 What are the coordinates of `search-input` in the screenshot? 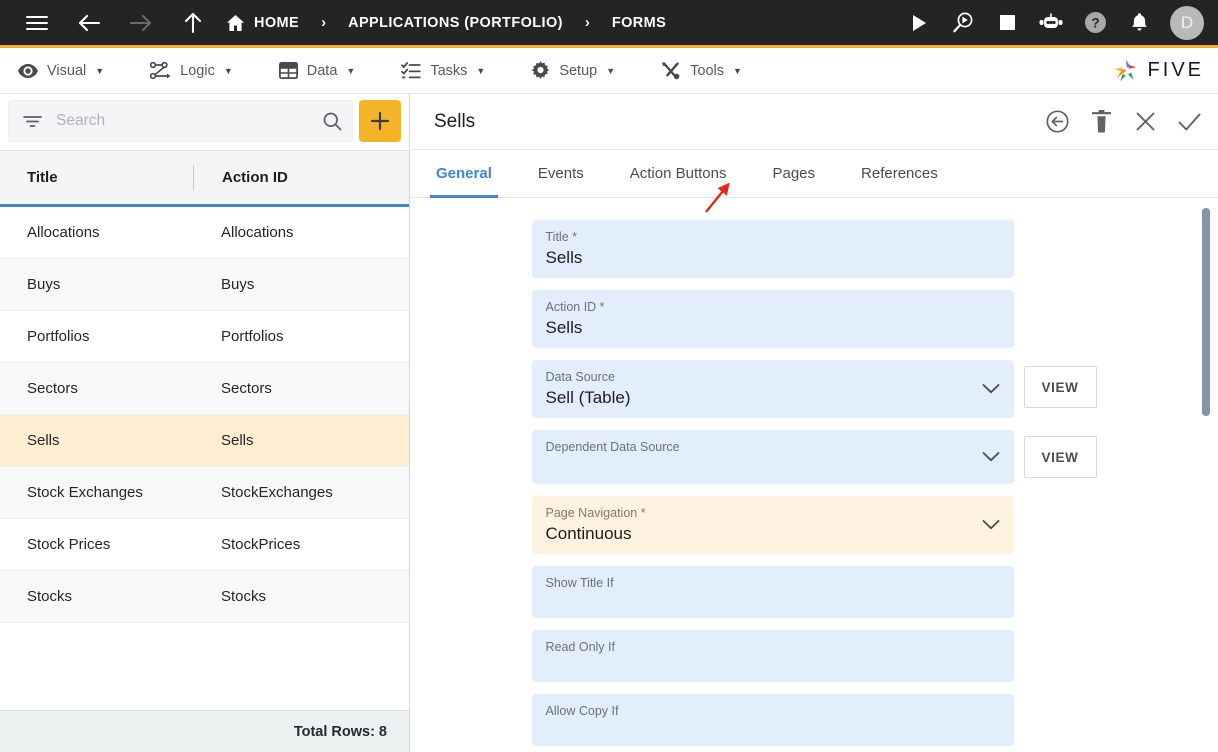 It's located at (182, 121).